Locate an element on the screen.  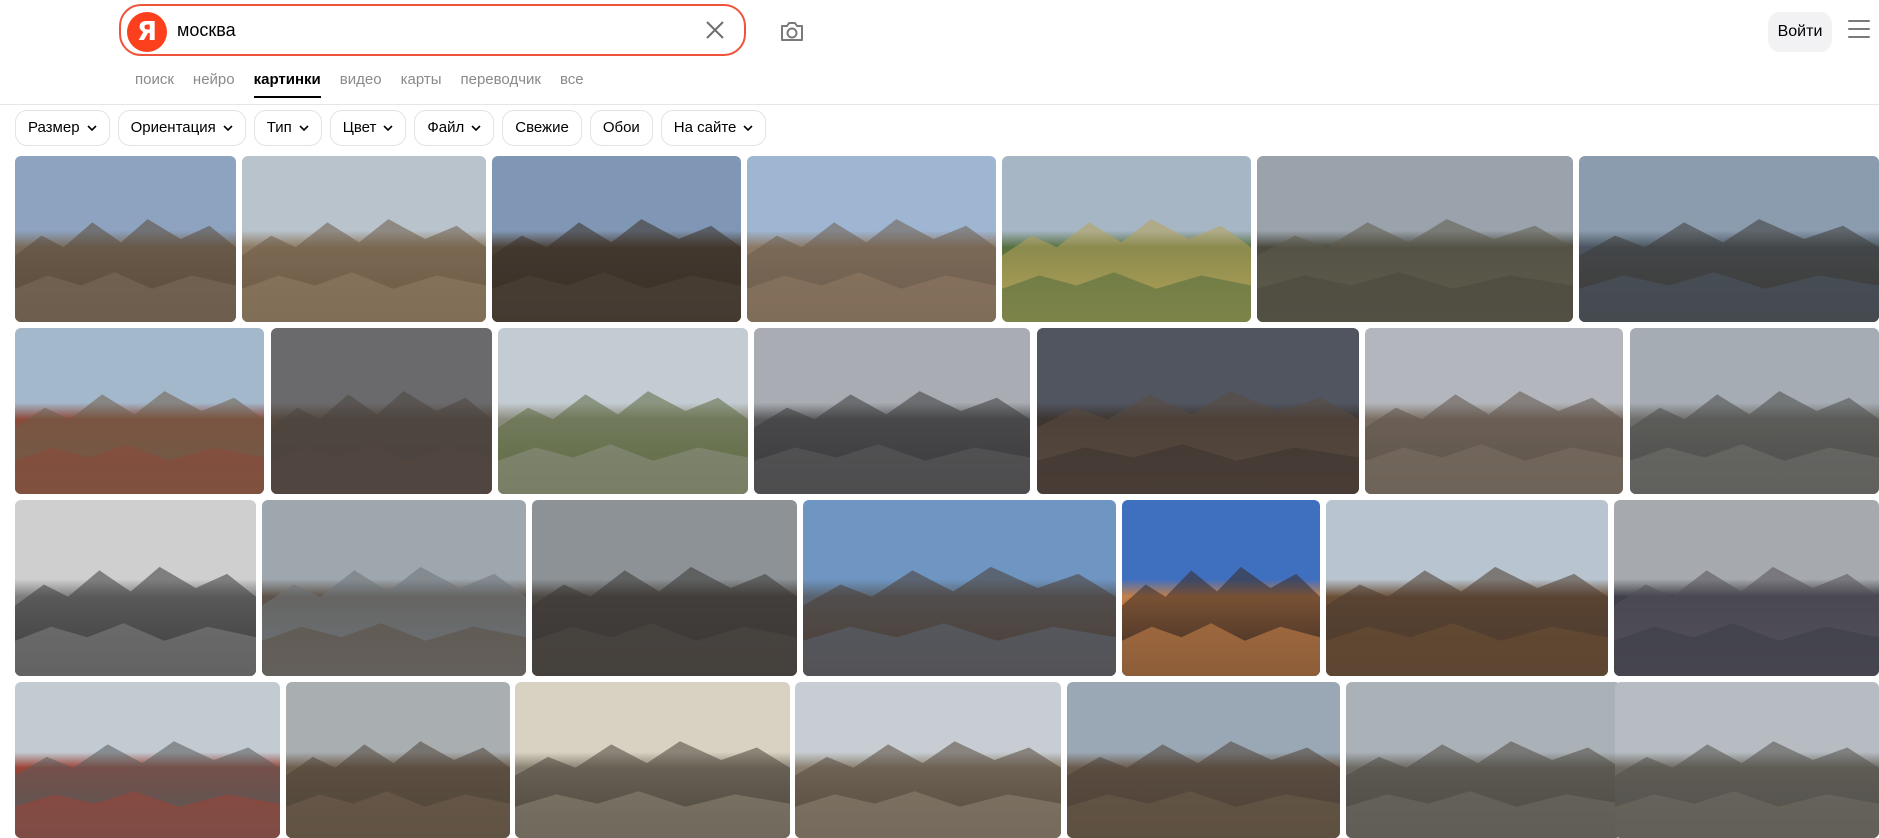
close-icon is located at coordinates (715, 30).